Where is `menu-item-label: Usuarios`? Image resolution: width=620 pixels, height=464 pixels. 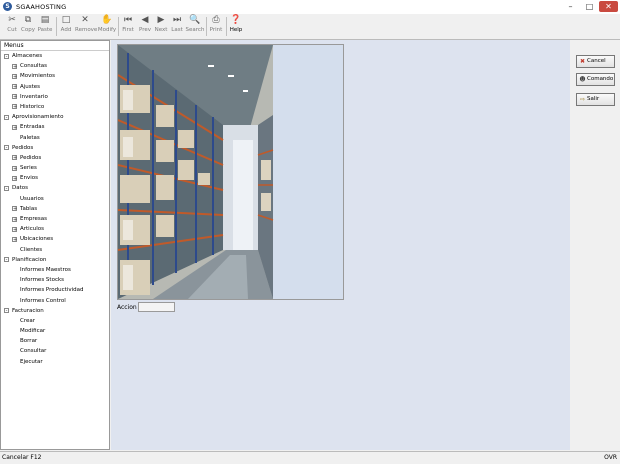
menu-item-label: Usuarios is located at coordinates (32, 198).